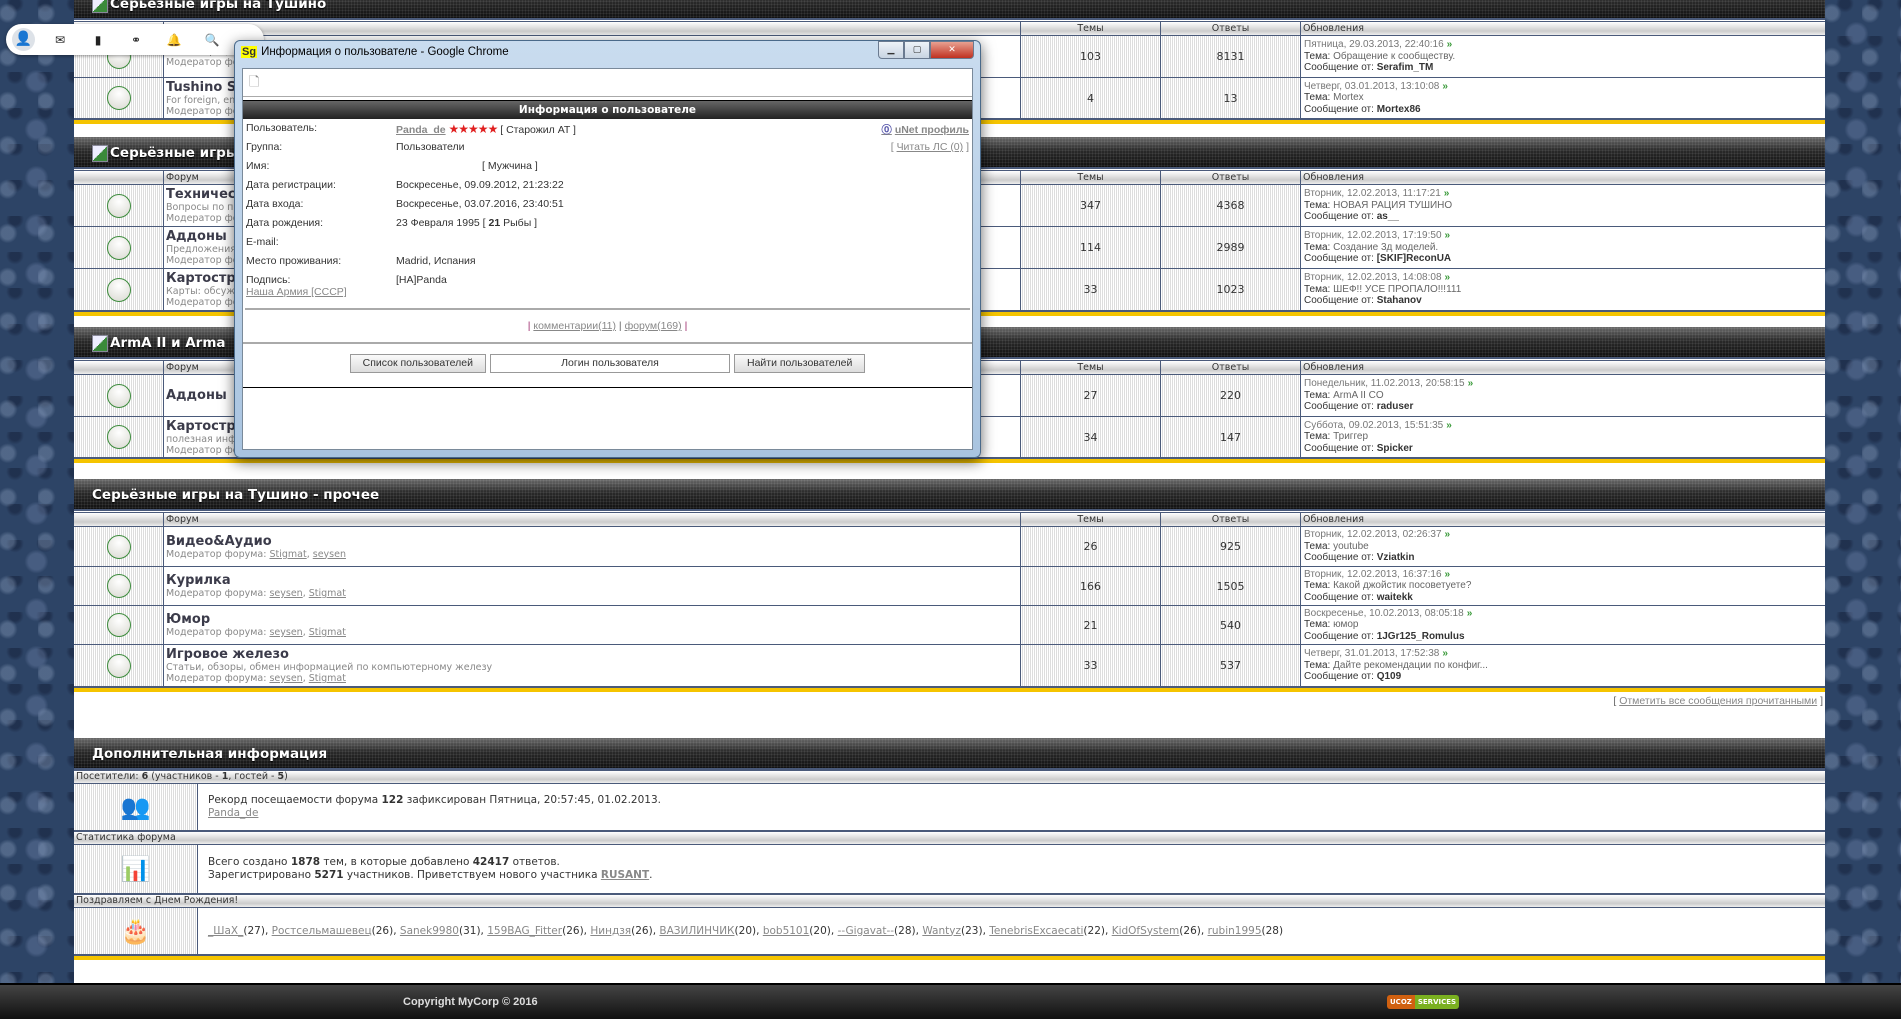 Image resolution: width=1901 pixels, height=1019 pixels. What do you see at coordinates (941, 931) in the screenshot?
I see `birthday-user-link: Wantyz` at bounding box center [941, 931].